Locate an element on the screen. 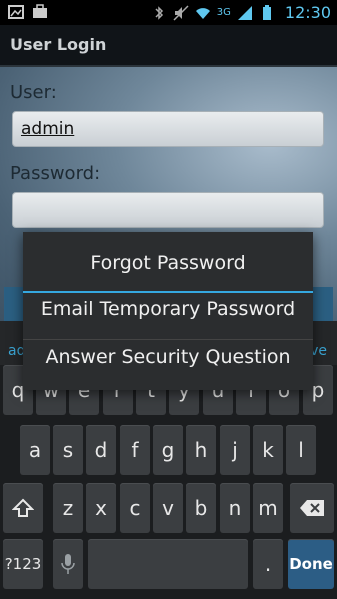  bluetooth-icon is located at coordinates (159, 12).